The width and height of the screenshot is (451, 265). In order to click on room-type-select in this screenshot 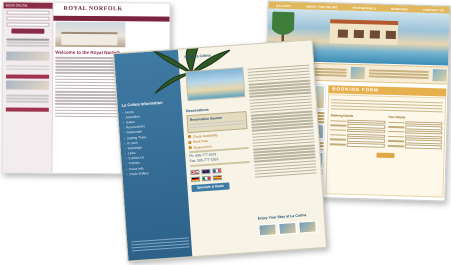, I will do `click(28, 12)`.